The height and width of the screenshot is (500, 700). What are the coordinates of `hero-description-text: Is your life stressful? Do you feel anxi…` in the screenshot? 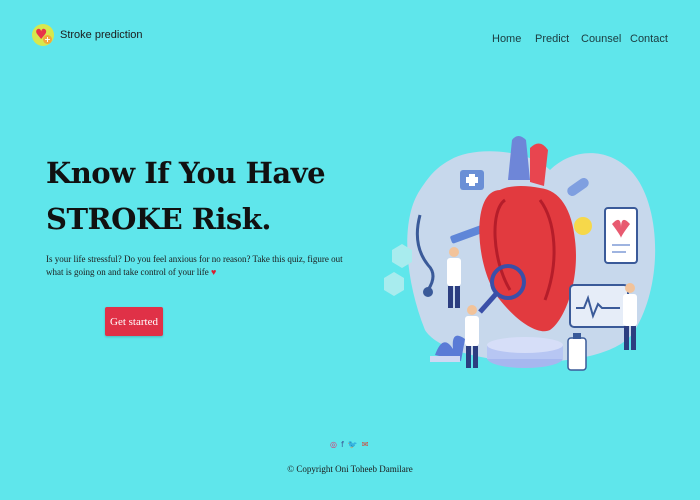 It's located at (194, 265).